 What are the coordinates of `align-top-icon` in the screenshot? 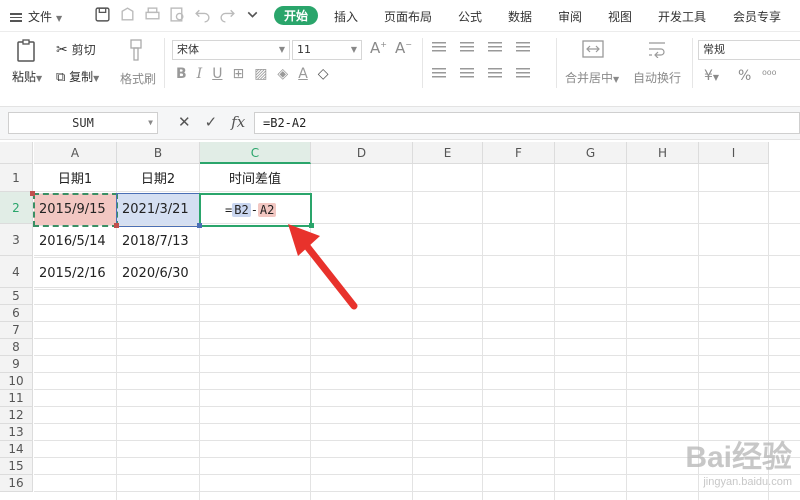 It's located at (439, 47).